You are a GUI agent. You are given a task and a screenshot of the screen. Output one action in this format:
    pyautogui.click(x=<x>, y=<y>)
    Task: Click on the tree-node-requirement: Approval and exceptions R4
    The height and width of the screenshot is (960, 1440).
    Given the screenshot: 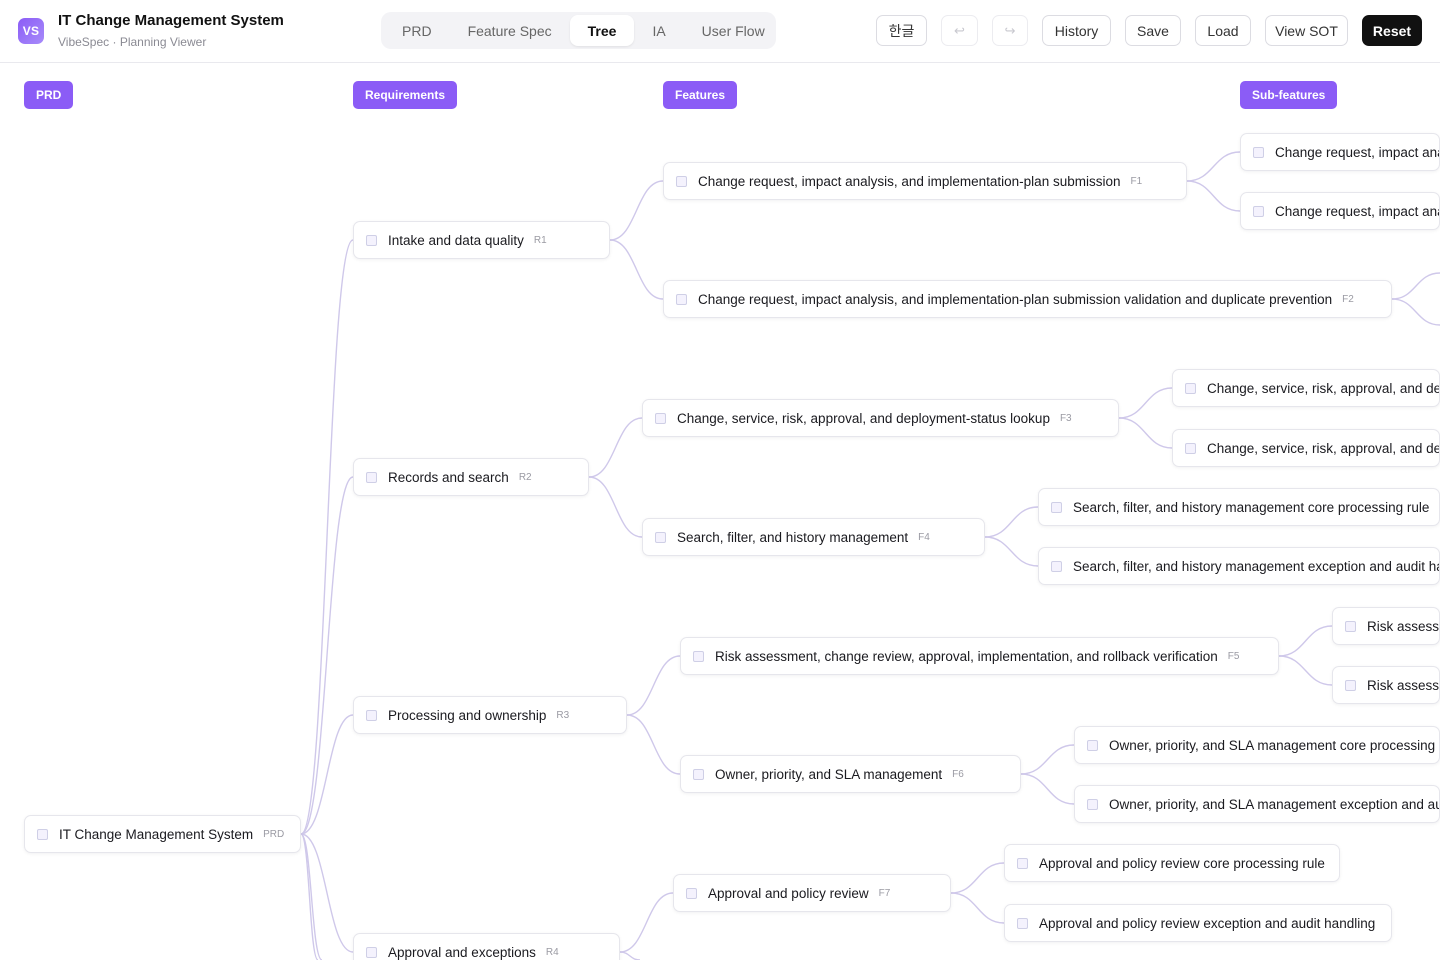 What is the action you would take?
    pyautogui.click(x=486, y=946)
    